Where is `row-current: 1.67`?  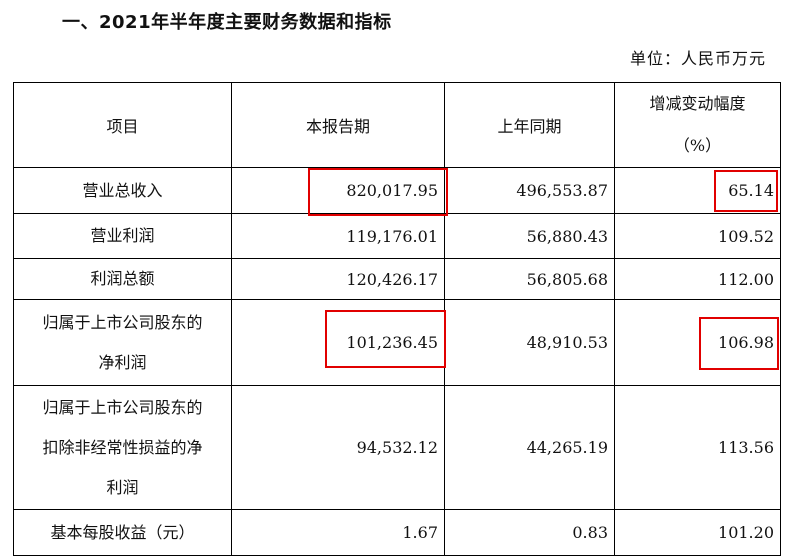 row-current: 1.67 is located at coordinates (338, 532).